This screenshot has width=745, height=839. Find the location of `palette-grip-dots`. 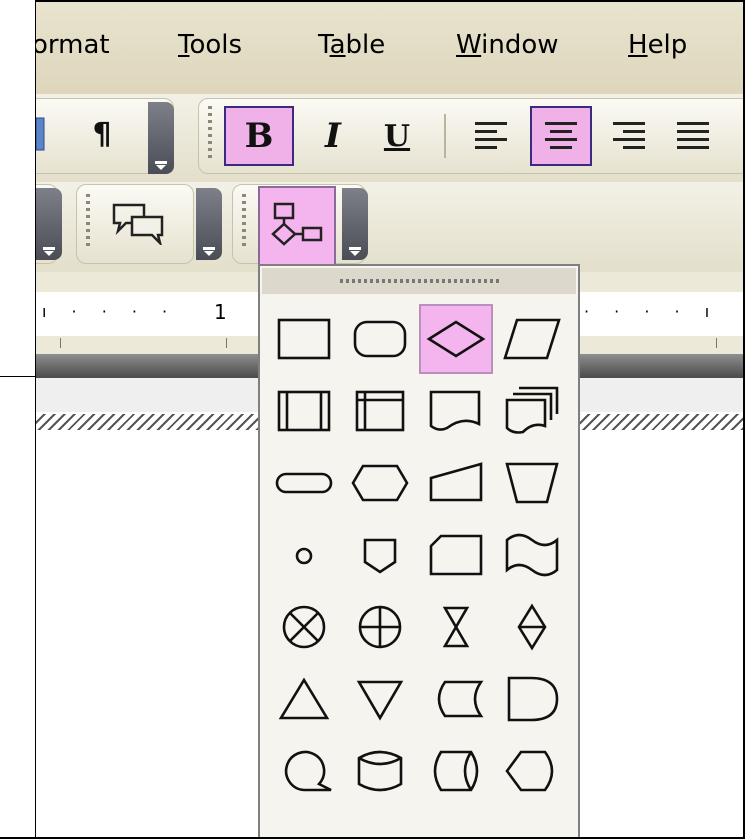

palette-grip-dots is located at coordinates (420, 281).